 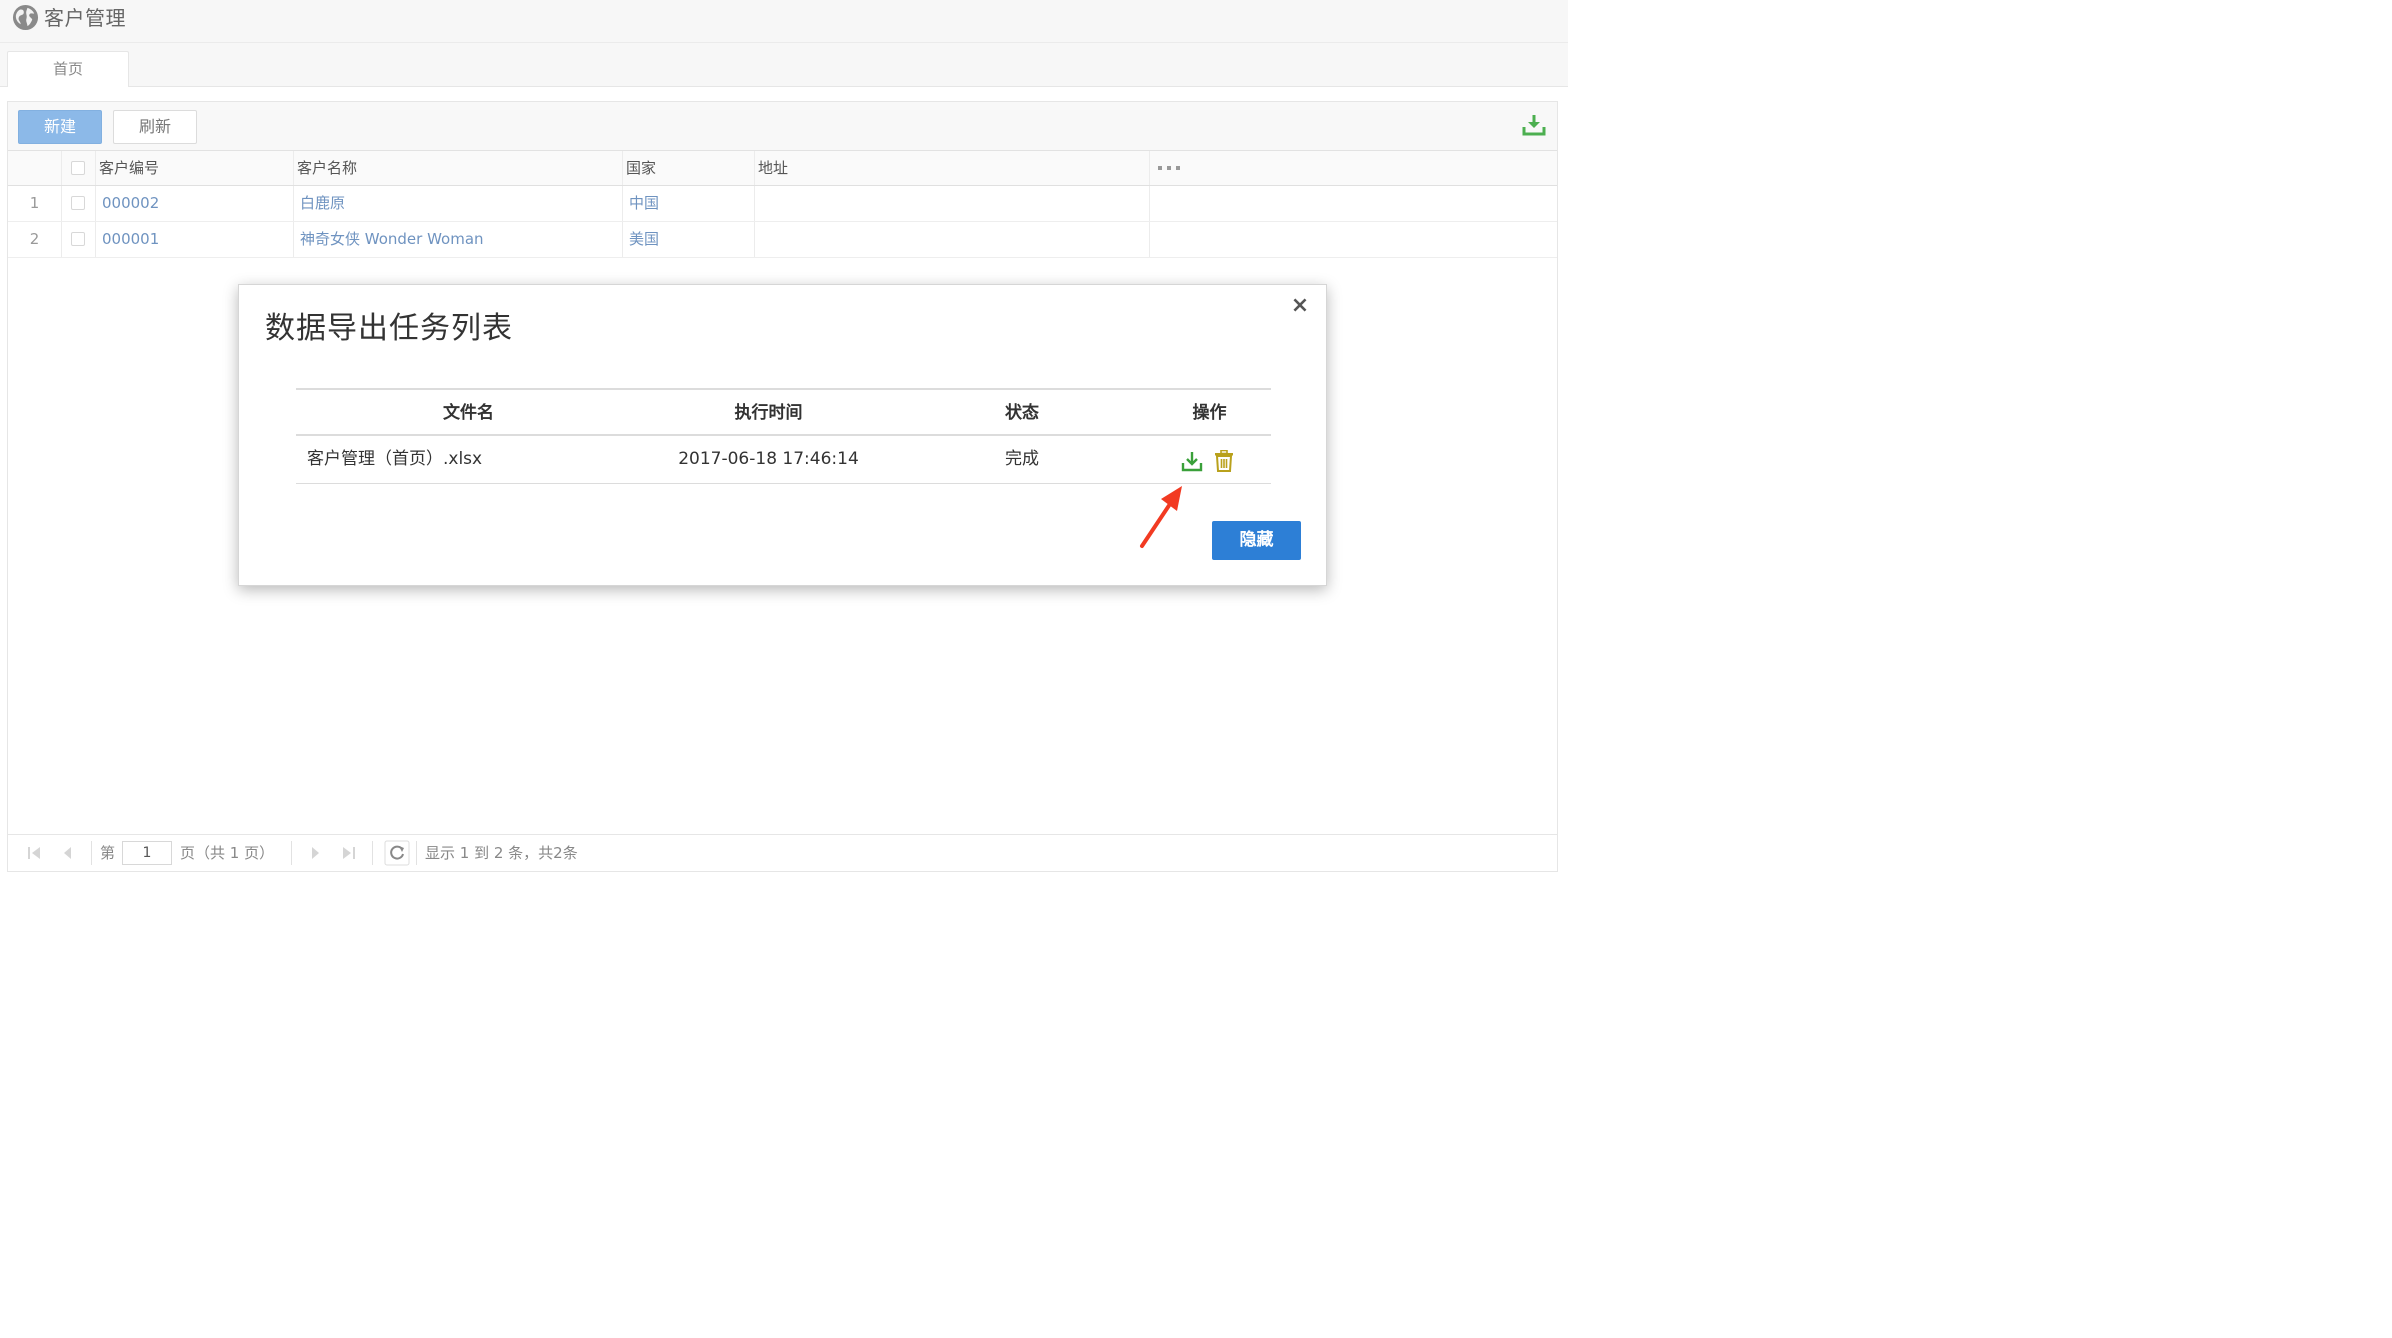 I want to click on column-header-address: 地址, so click(x=952, y=168).